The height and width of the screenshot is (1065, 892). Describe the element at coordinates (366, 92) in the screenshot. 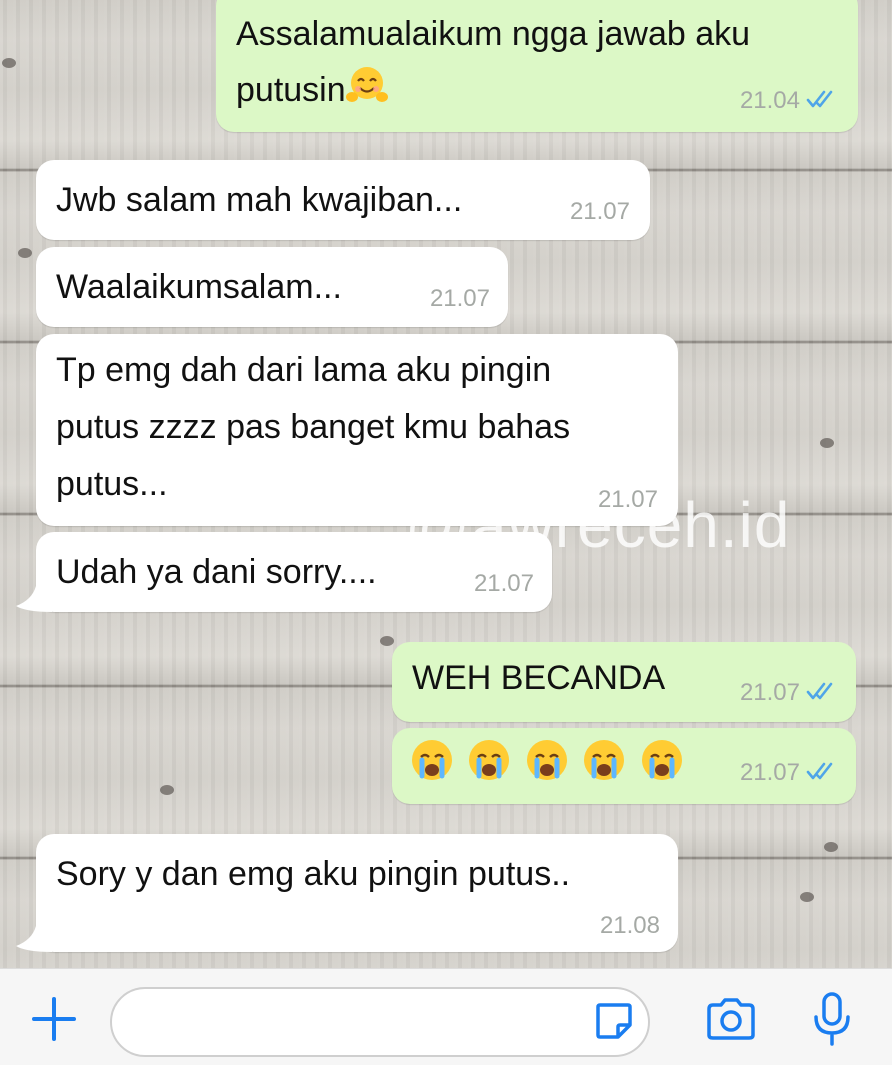

I see `smiling-hug-emoji` at that location.